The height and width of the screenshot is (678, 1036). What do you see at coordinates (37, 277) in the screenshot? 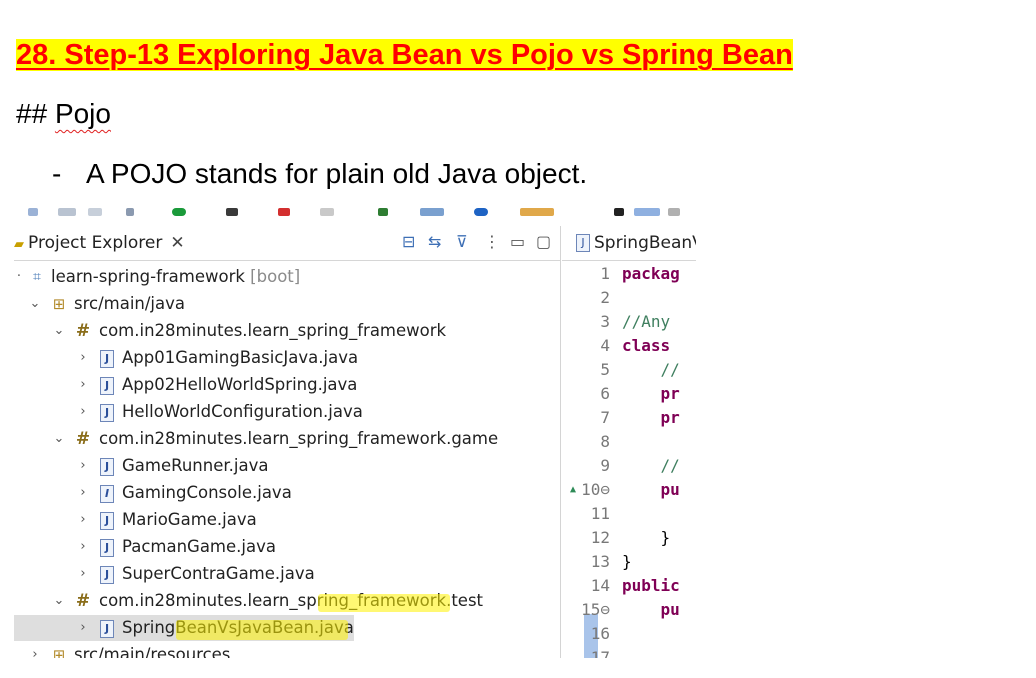
I see `project-icon: ⌗` at bounding box center [37, 277].